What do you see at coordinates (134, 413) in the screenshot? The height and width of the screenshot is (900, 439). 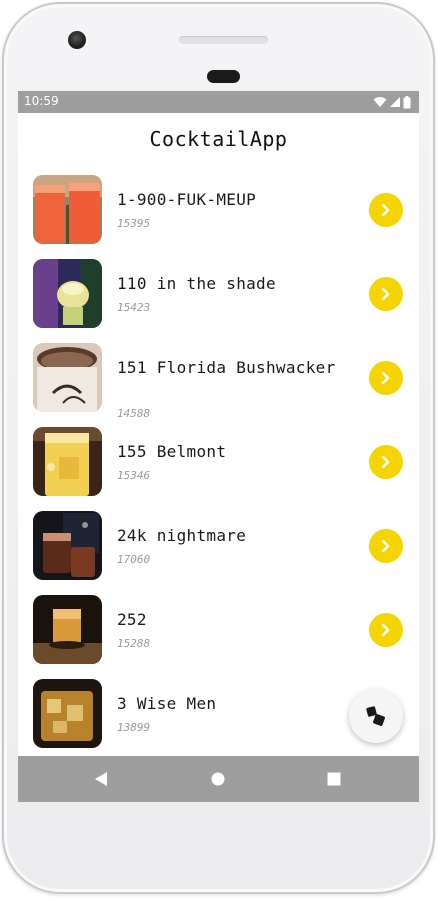 I see `cocktail-id: 14588` at bounding box center [134, 413].